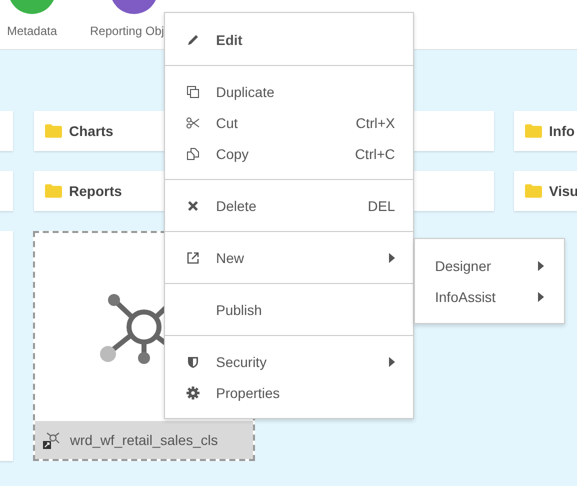 The height and width of the screenshot is (486, 577). Describe the element at coordinates (91, 131) in the screenshot. I see `folder-name: Charts` at that location.